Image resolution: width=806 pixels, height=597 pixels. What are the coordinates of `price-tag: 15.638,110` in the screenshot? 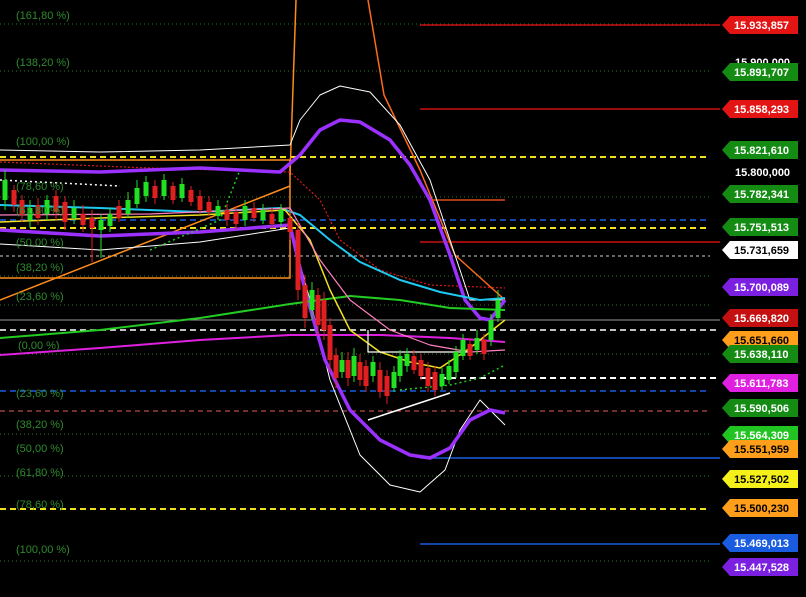 It's located at (760, 354).